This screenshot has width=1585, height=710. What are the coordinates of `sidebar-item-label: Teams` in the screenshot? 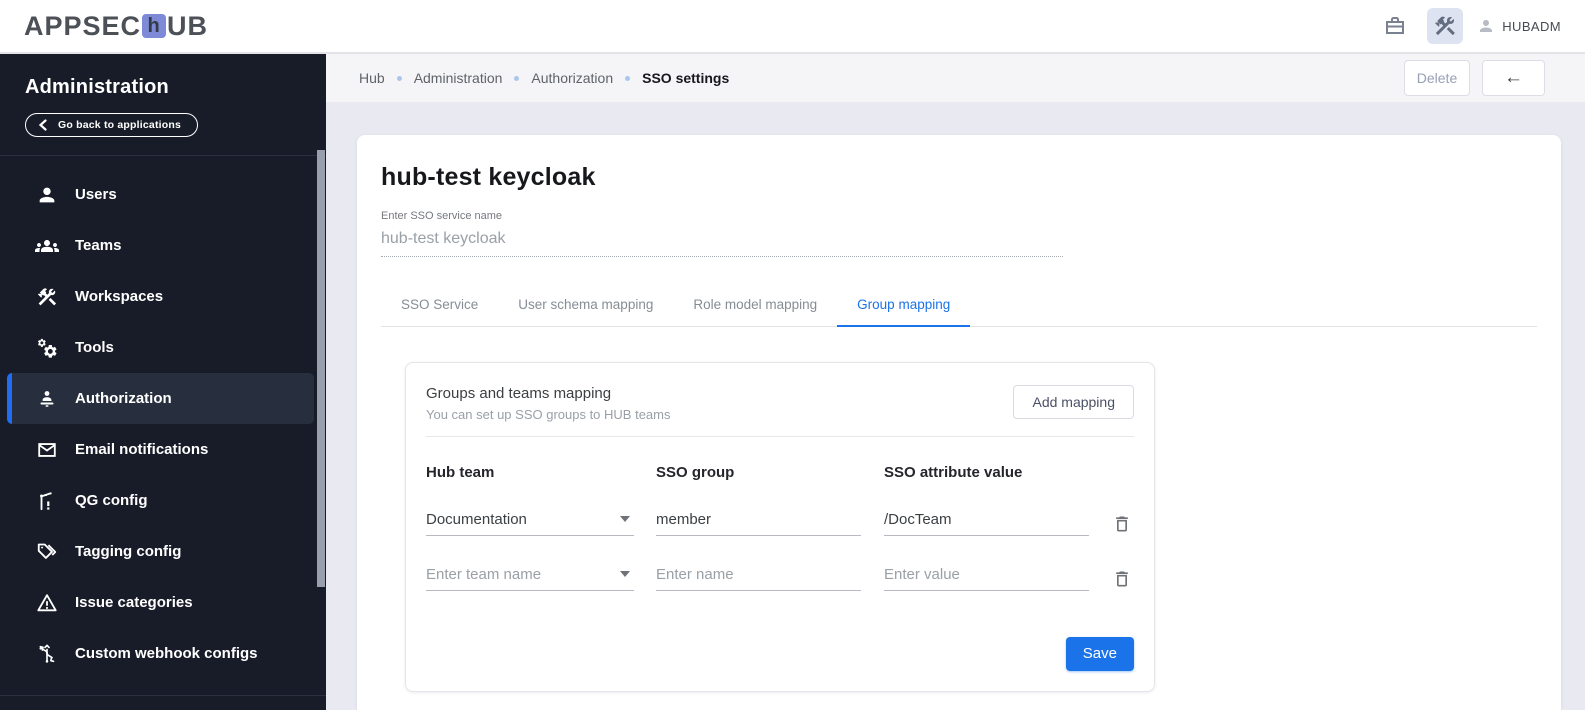 It's located at (98, 245).